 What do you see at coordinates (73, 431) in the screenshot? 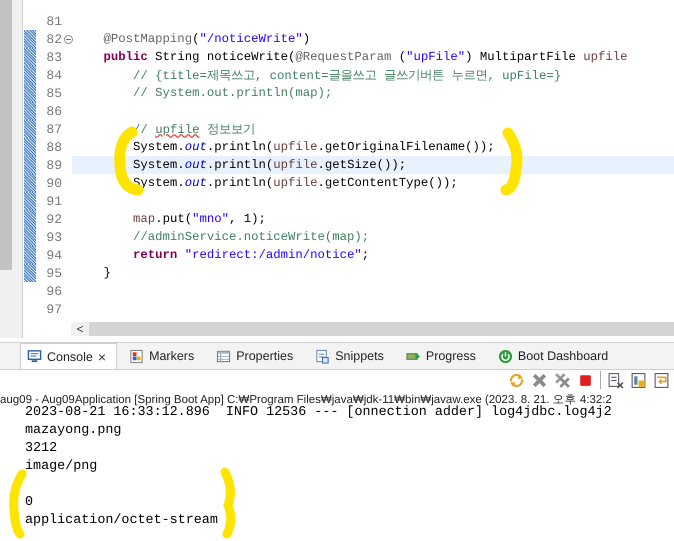
I see `console-line: mazayong.png` at bounding box center [73, 431].